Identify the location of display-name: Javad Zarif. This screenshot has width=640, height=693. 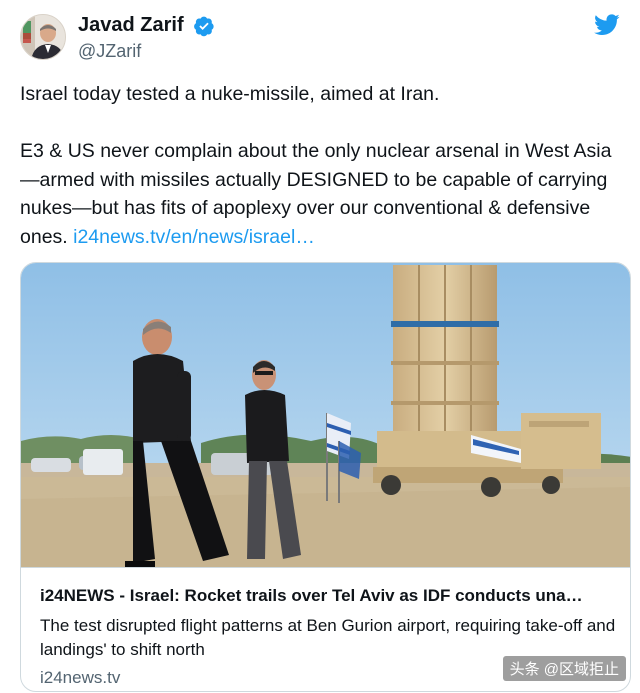
(131, 25).